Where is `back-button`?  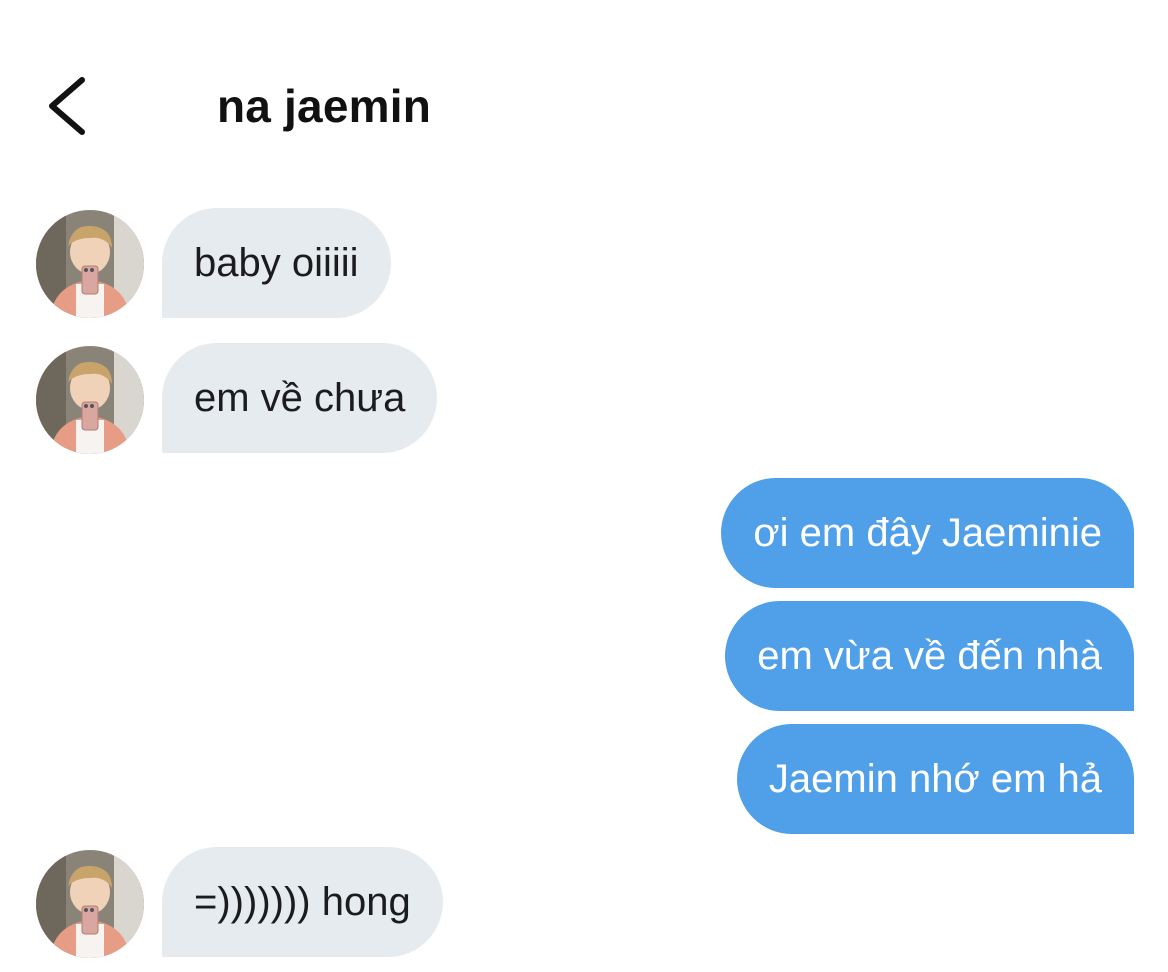
back-button is located at coordinates (68, 106).